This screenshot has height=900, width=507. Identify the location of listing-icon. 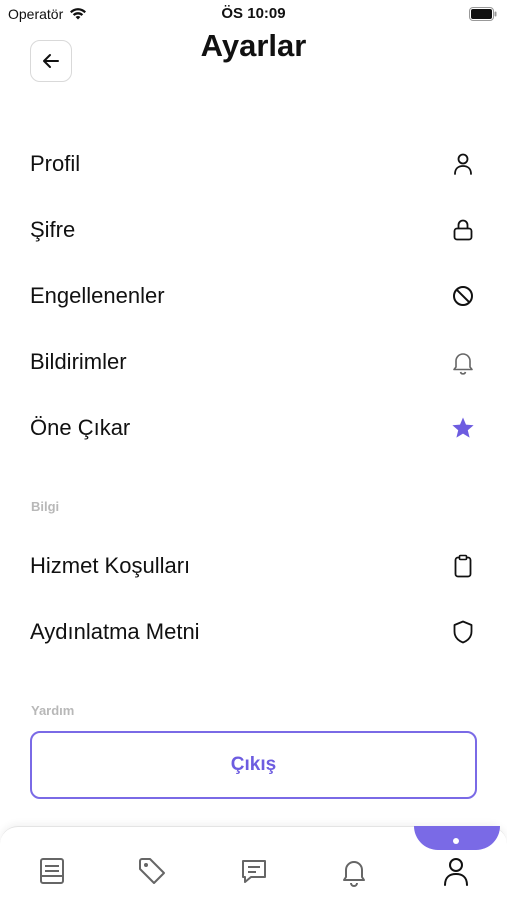
(52, 871).